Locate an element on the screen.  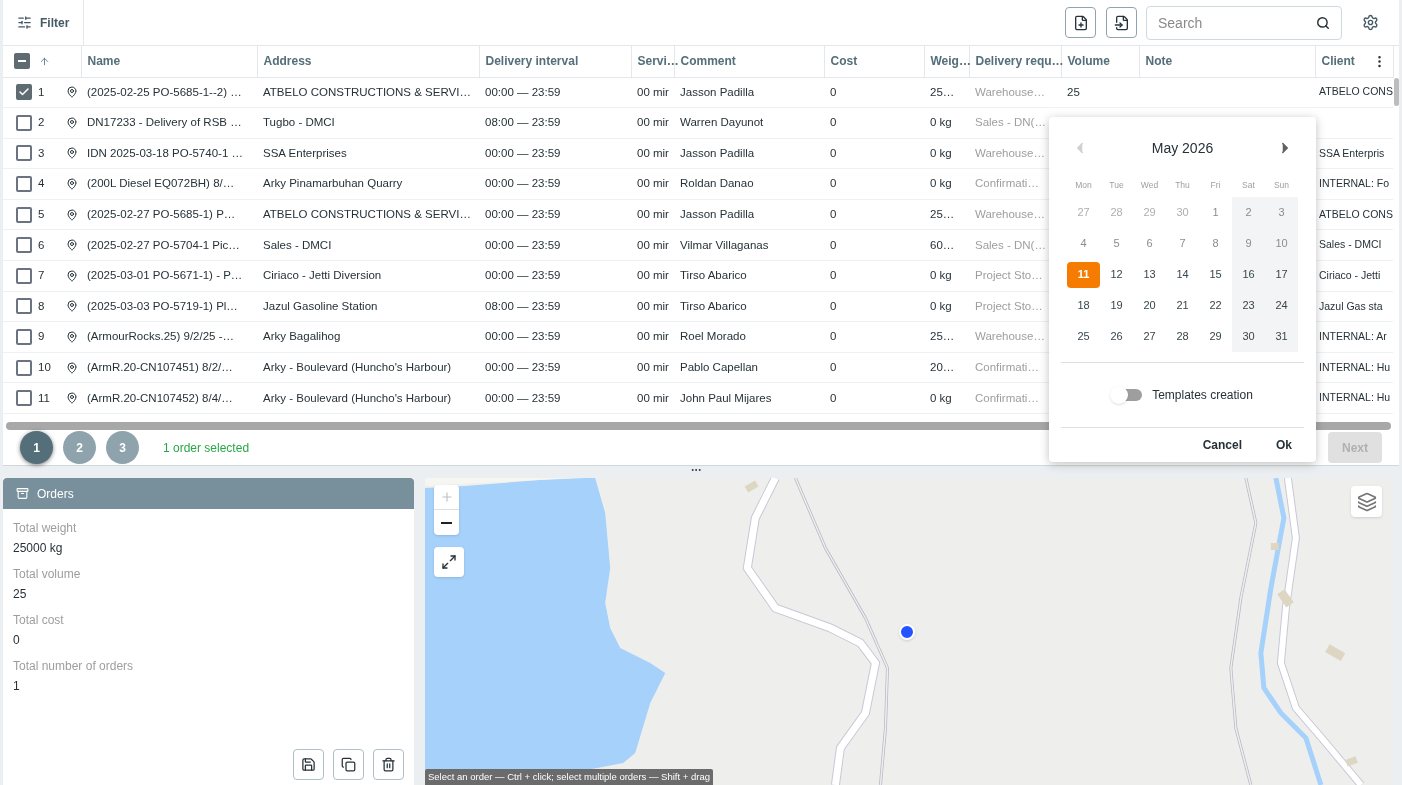
fullscreen-button is located at coordinates (449, 562).